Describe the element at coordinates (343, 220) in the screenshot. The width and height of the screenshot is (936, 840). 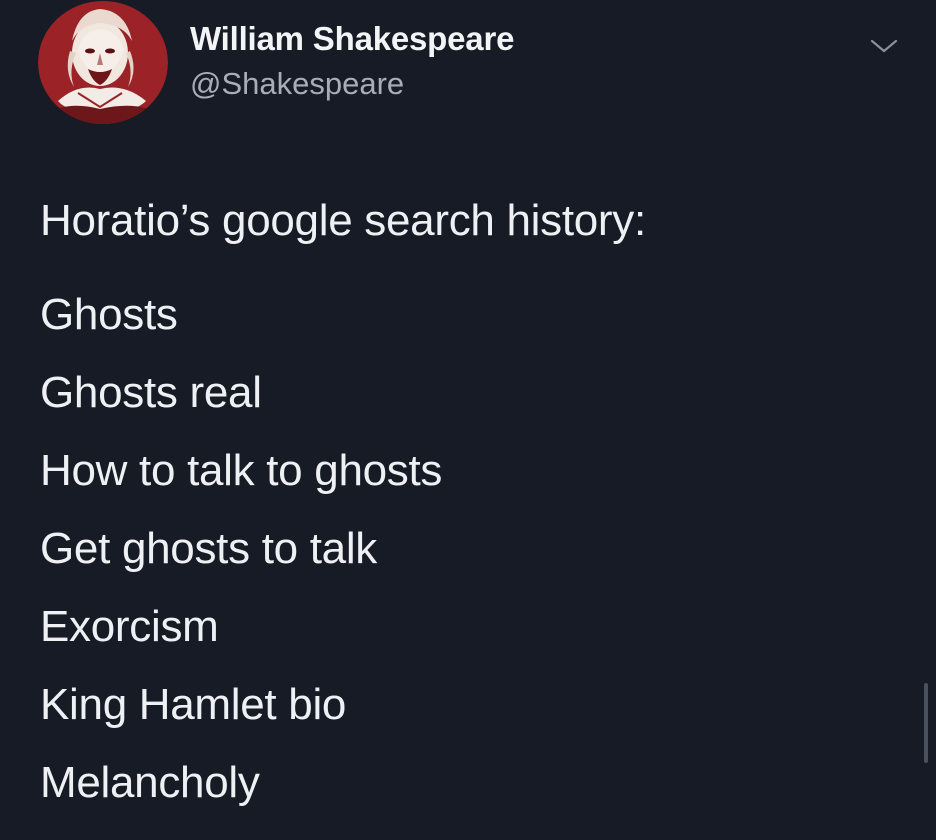
I see `tweet-headline: Horatio’s google search history:` at that location.